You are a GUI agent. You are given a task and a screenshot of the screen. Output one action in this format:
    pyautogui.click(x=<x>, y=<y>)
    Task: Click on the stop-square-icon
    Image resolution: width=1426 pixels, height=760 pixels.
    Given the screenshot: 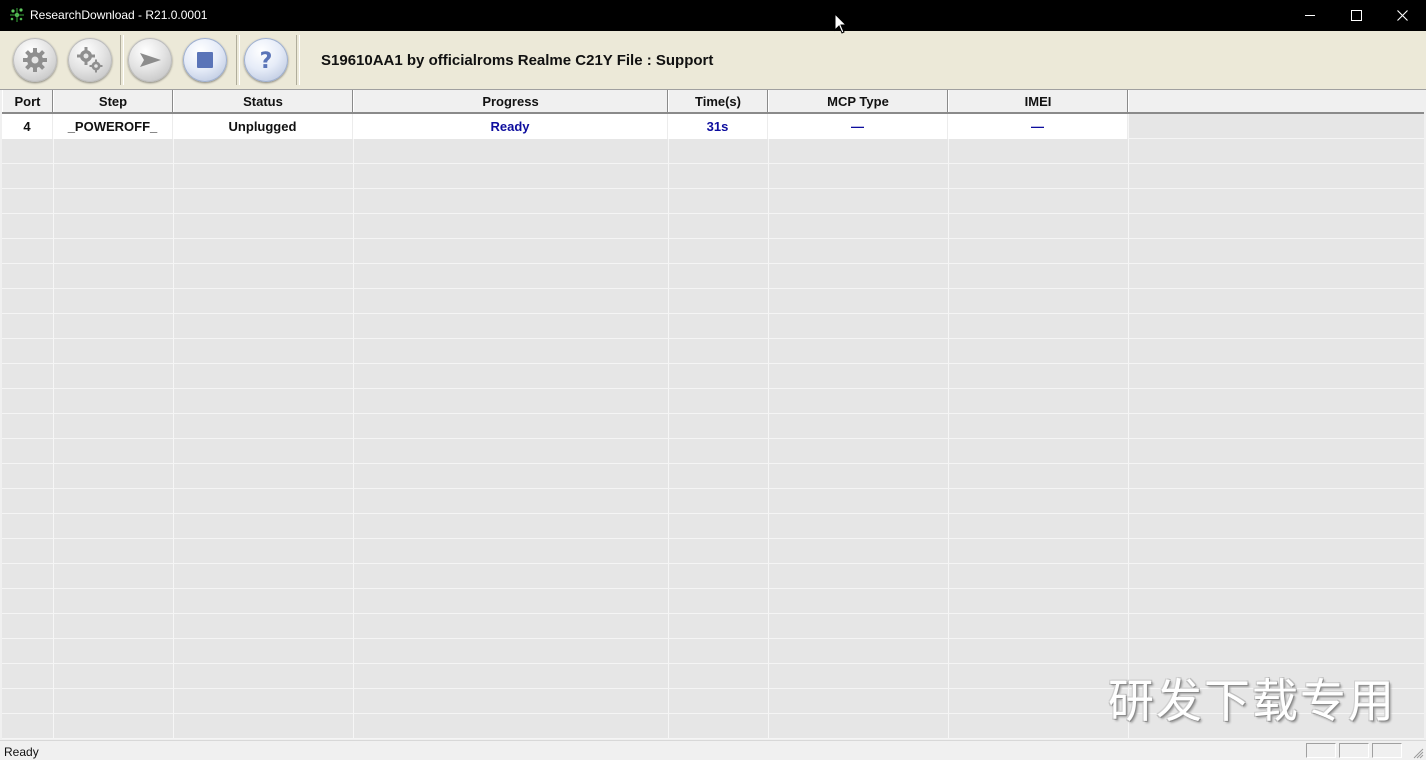 What is the action you would take?
    pyautogui.click(x=205, y=60)
    